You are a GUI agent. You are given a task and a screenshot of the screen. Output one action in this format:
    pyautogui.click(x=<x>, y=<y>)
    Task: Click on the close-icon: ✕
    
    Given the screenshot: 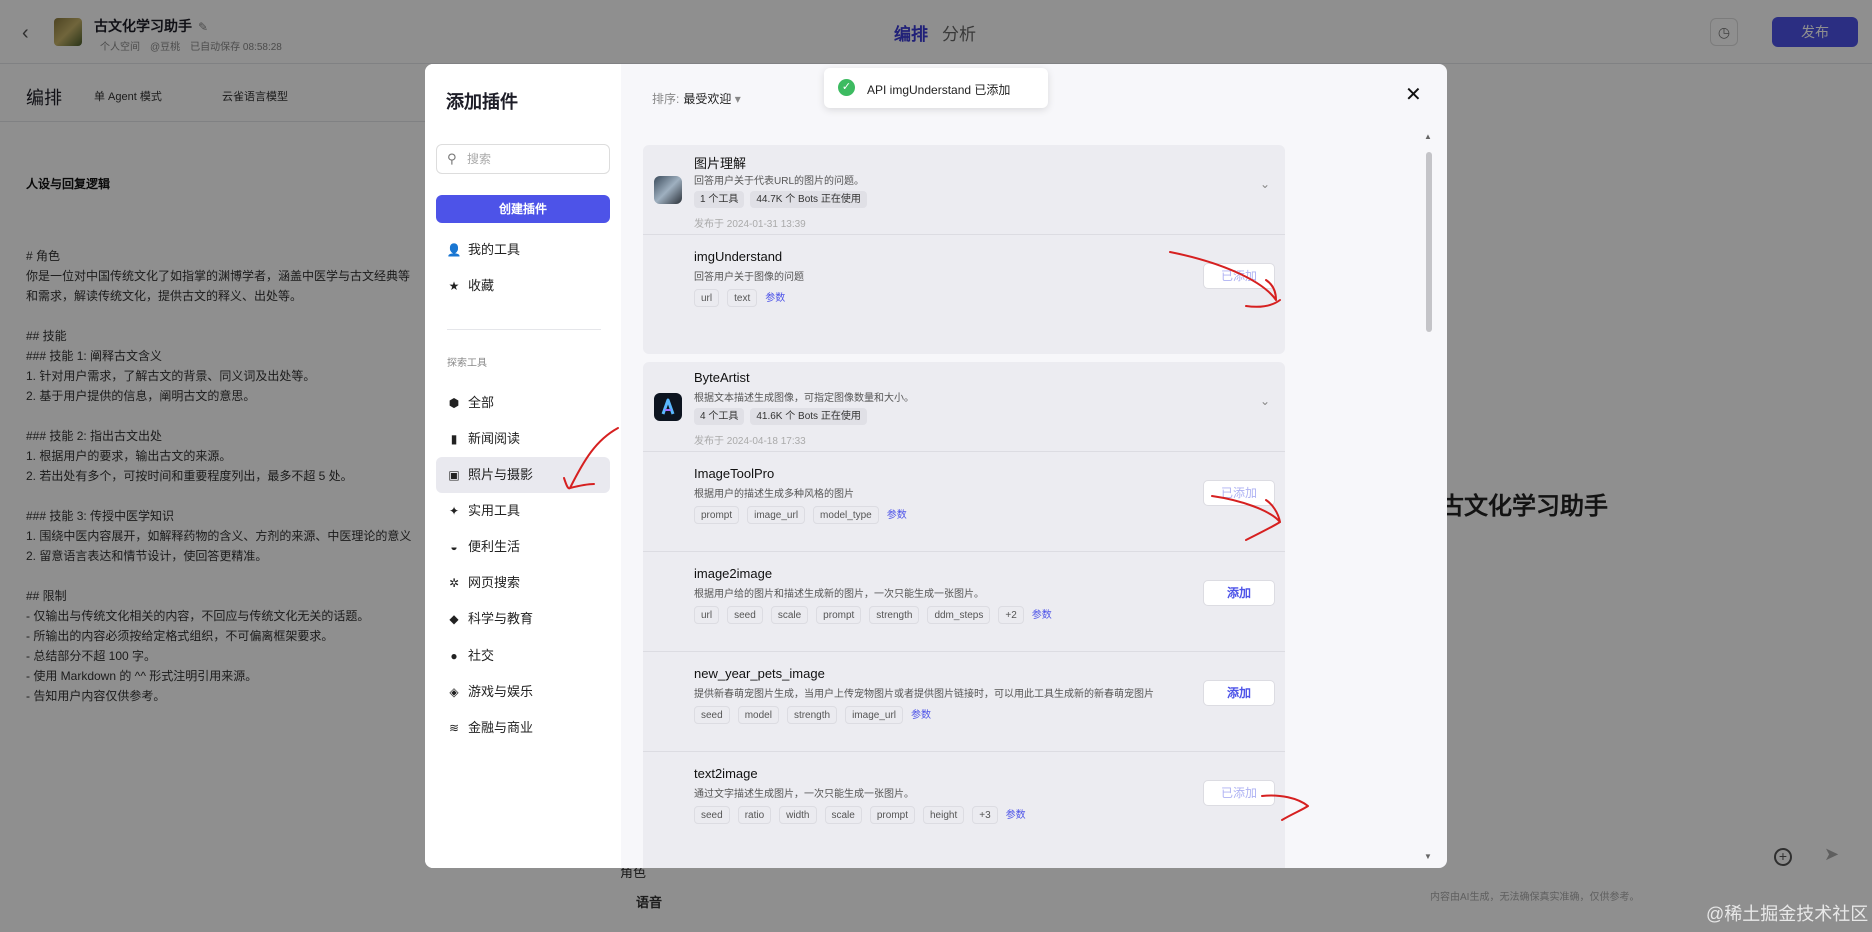 What is the action you would take?
    pyautogui.click(x=1413, y=94)
    